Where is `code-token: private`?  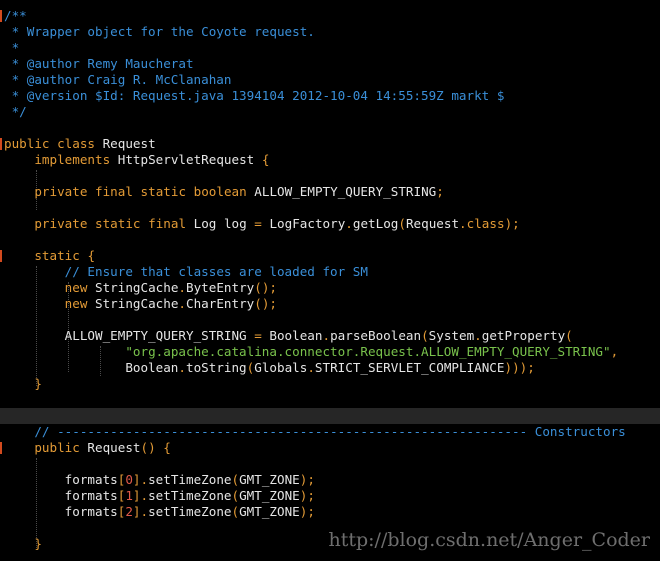
code-token: private is located at coordinates (61, 191).